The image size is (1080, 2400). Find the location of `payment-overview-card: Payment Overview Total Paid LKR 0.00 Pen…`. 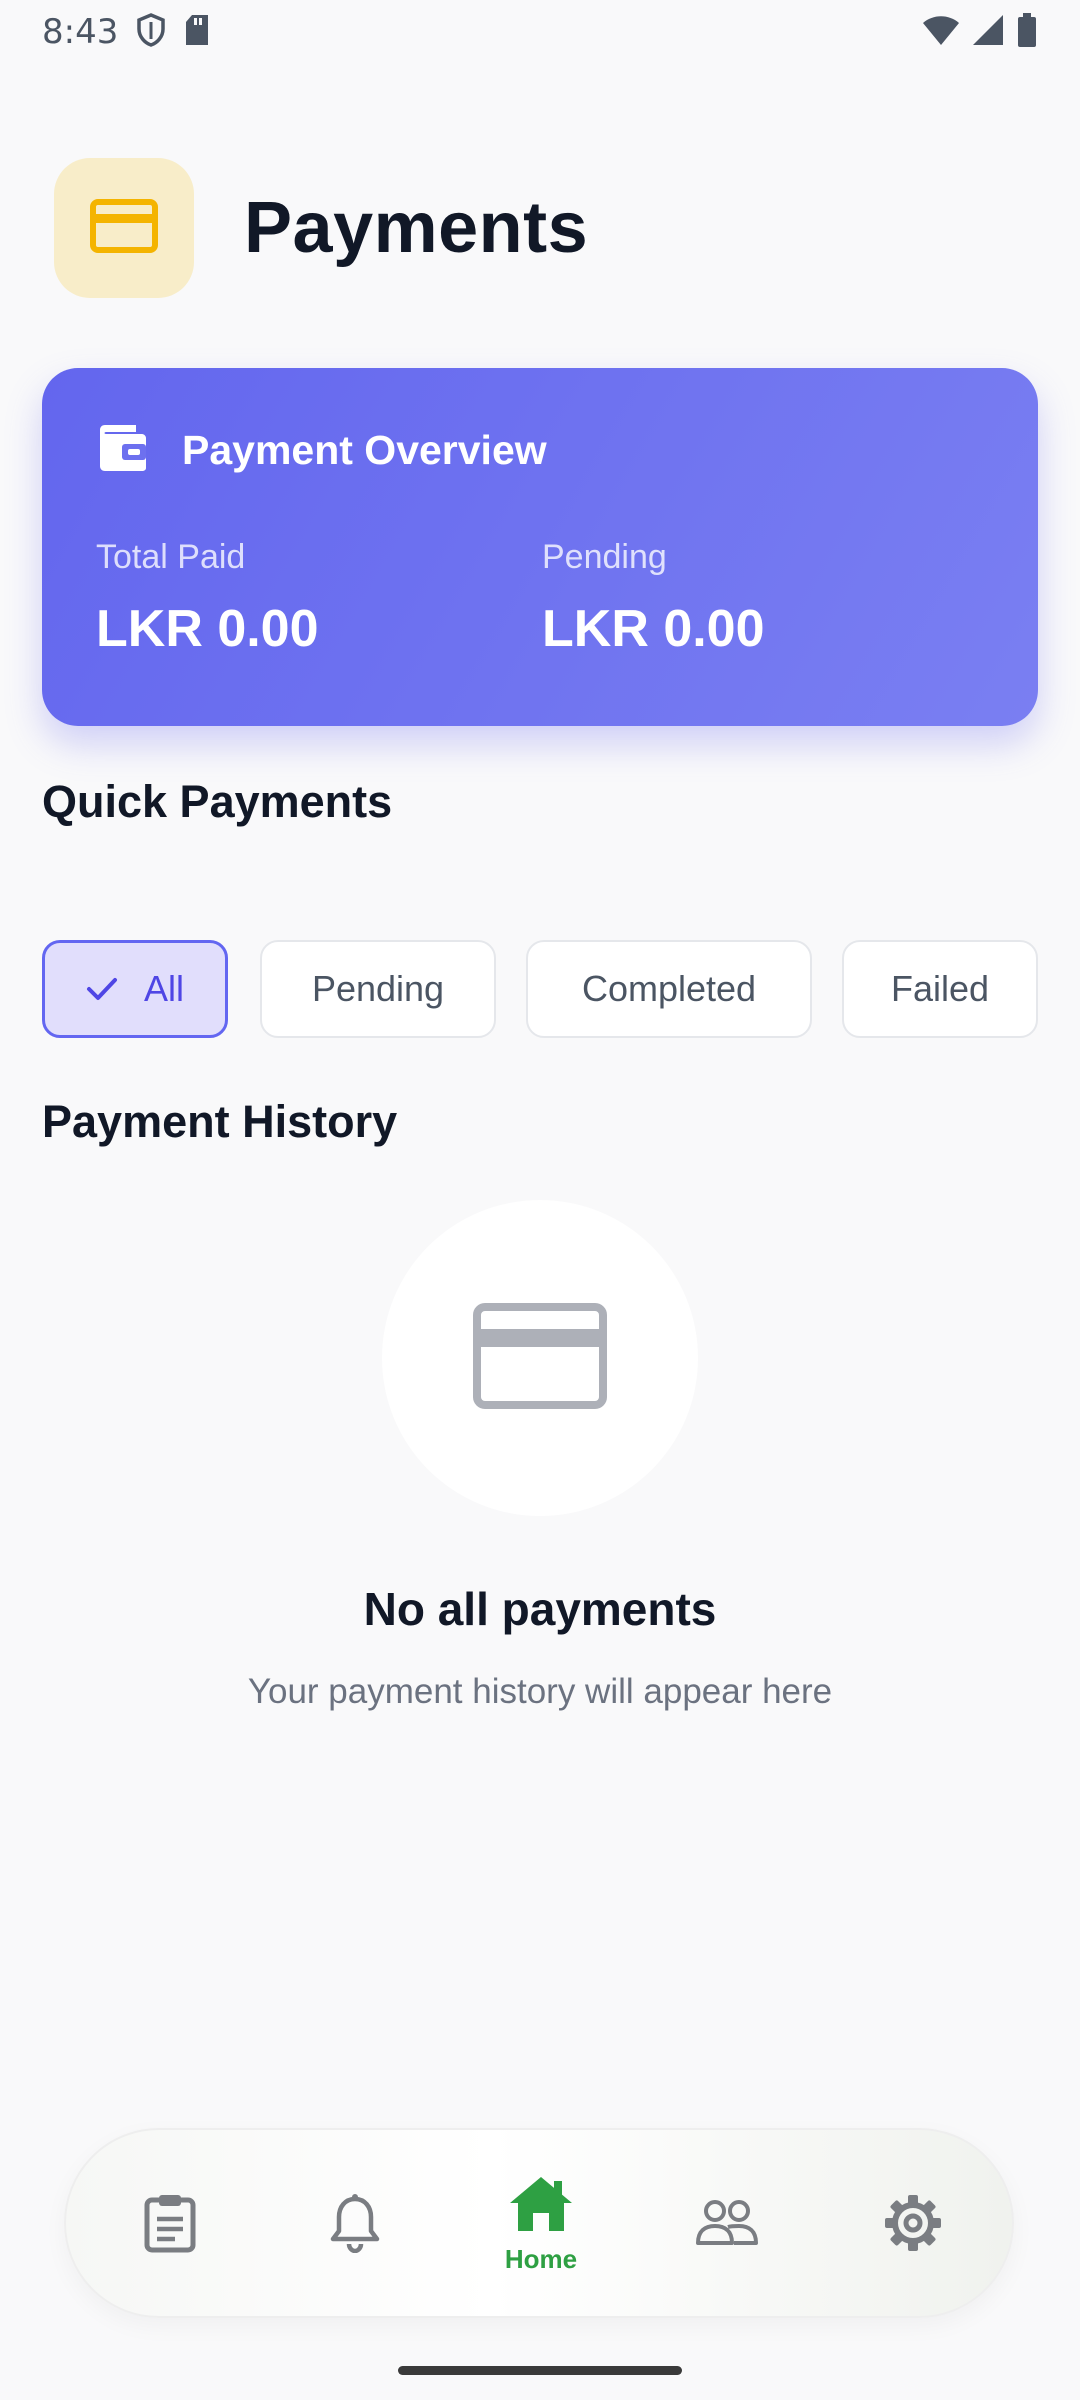

payment-overview-card: Payment Overview Total Paid LKR 0.00 Pen… is located at coordinates (540, 547).